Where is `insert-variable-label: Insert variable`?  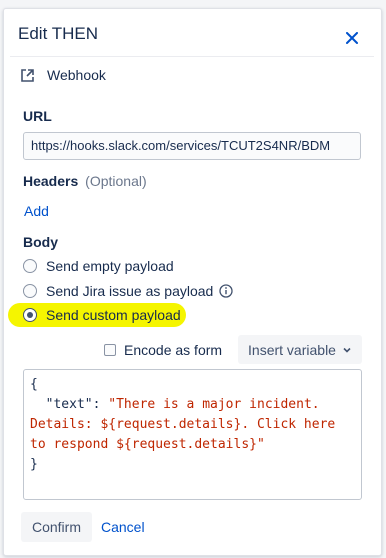
insert-variable-label: Insert variable is located at coordinates (292, 349).